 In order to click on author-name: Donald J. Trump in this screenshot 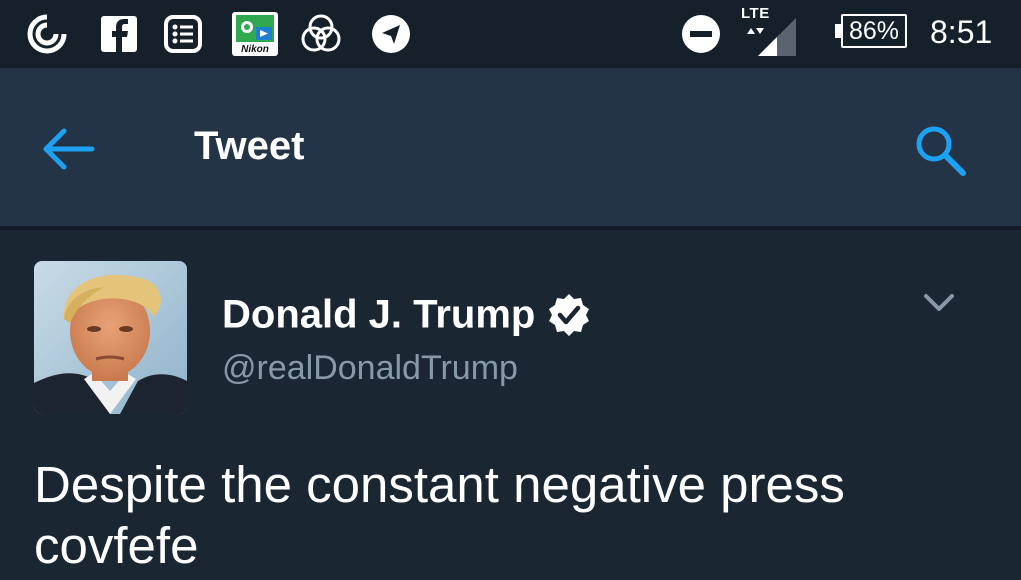, I will do `click(378, 315)`.